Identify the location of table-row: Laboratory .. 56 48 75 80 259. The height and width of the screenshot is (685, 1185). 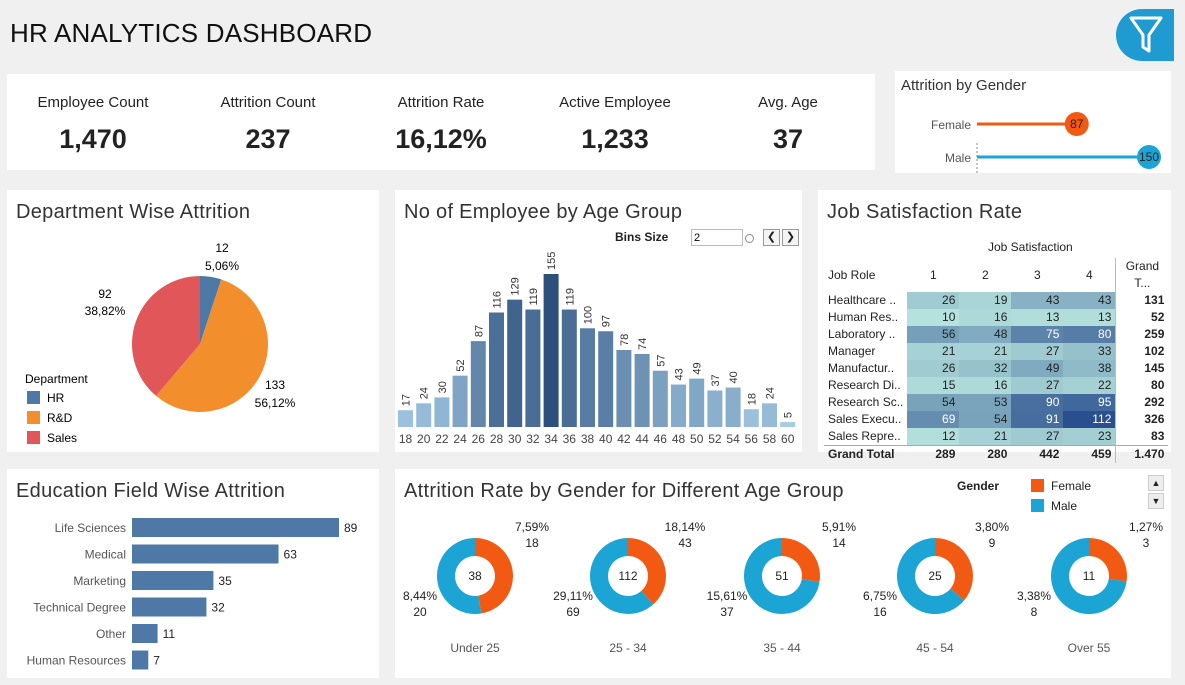
(996, 334).